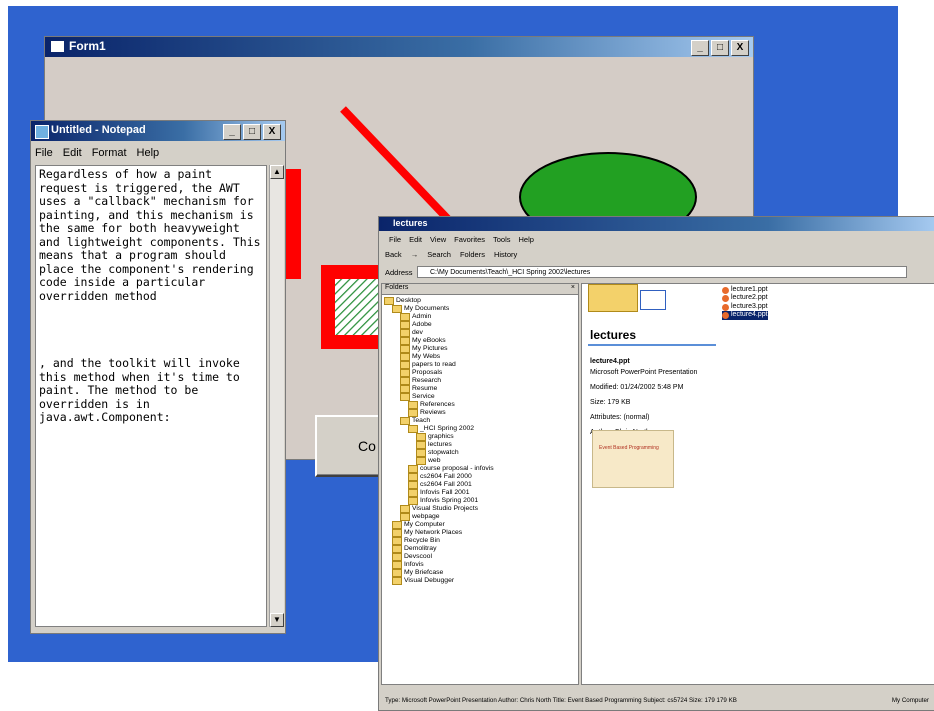 This screenshot has height=711, width=934. Describe the element at coordinates (446, 477) in the screenshot. I see `tree-item-label: cs2604 Fall 2000` at that location.